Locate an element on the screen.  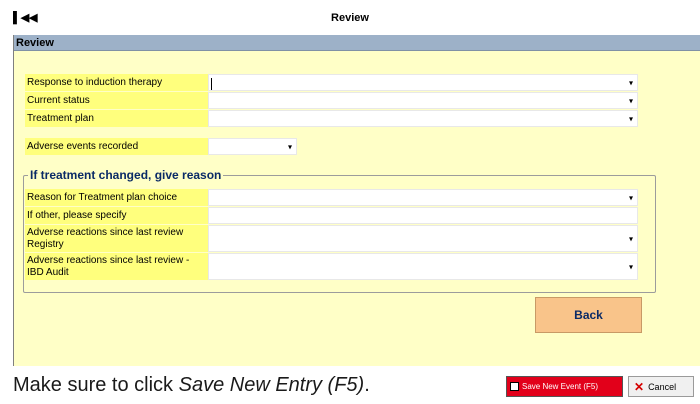
title-bar: ▌◀ ◀ Review is located at coordinates (350, 17).